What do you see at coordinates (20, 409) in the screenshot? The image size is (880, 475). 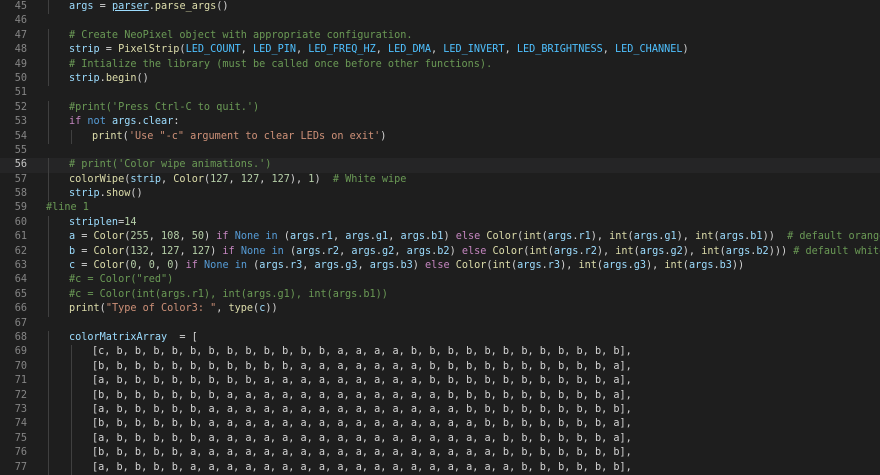 I see `line-number: 73` at bounding box center [20, 409].